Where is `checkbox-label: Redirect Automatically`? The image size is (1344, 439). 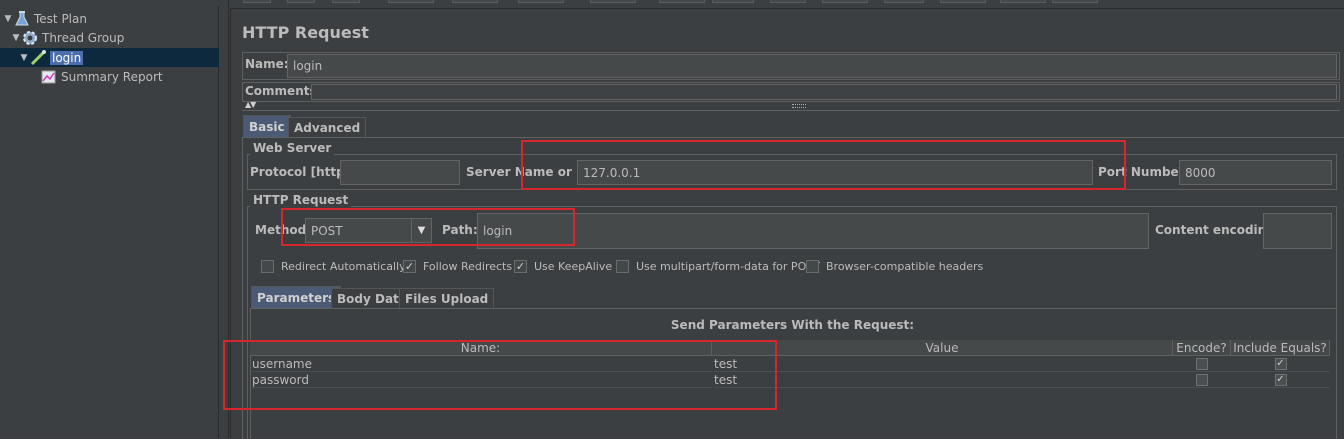 checkbox-label: Redirect Automatically is located at coordinates (343, 266).